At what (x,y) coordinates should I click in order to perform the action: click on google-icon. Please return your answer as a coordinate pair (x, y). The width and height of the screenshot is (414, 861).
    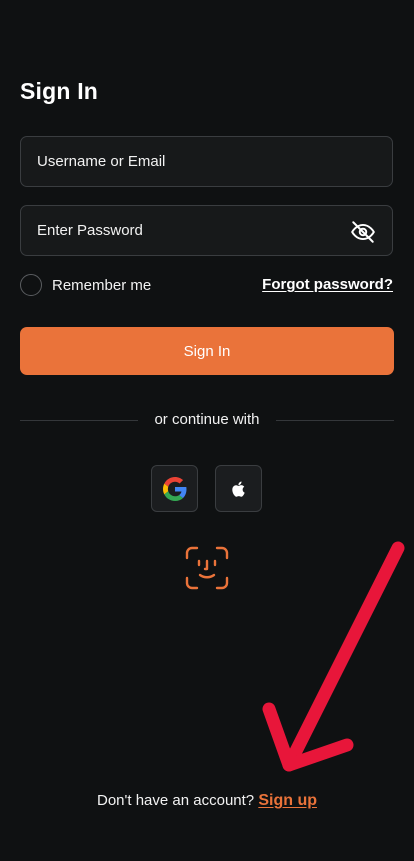
    Looking at the image, I should click on (174, 488).